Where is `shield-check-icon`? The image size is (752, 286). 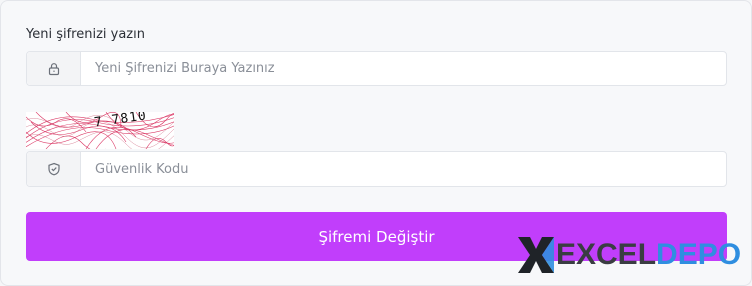 shield-check-icon is located at coordinates (54, 169).